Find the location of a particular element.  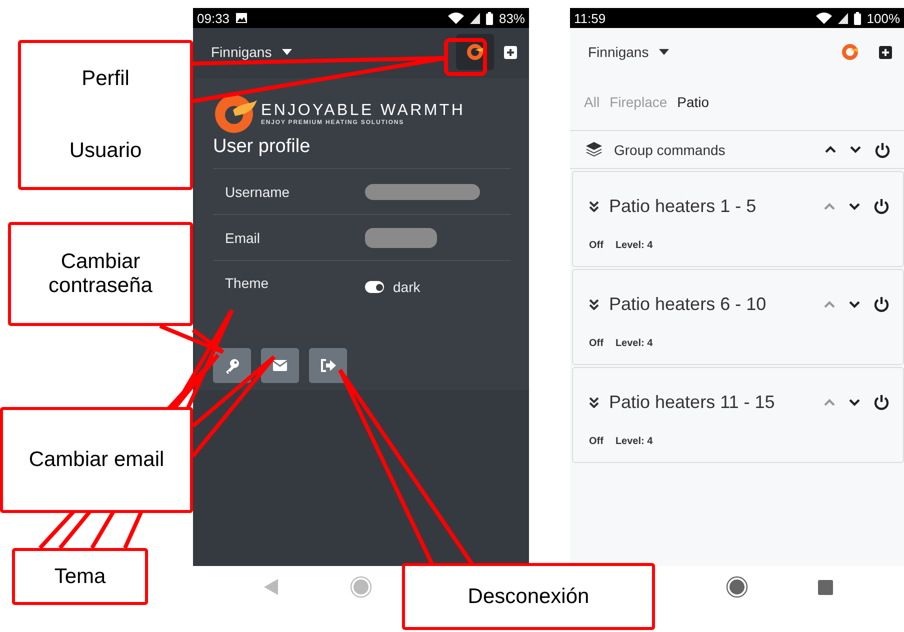

highlight-frame is located at coordinates (465, 57).